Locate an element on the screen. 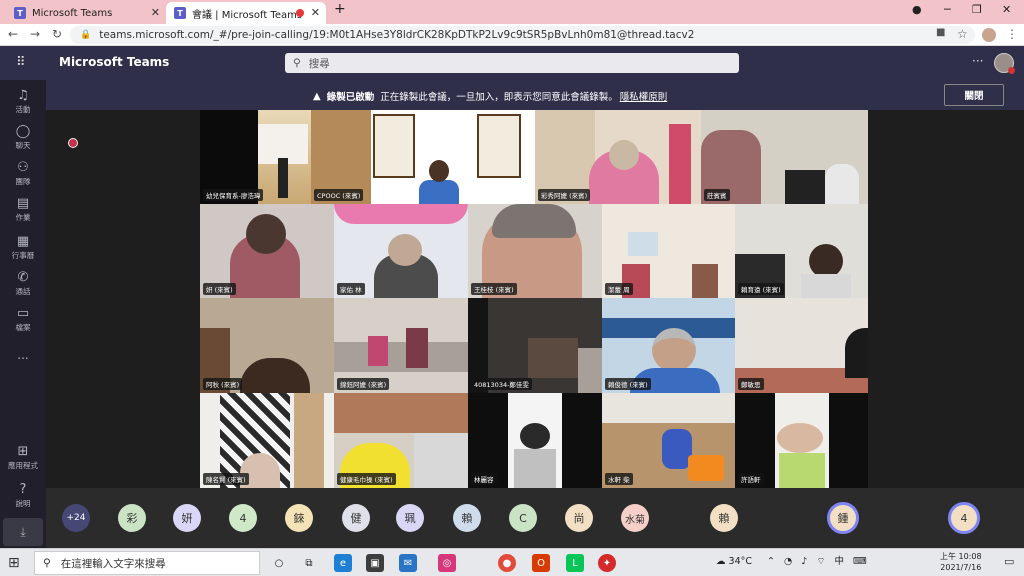  app-launcher-icon: ⠿ is located at coordinates (23, 63).